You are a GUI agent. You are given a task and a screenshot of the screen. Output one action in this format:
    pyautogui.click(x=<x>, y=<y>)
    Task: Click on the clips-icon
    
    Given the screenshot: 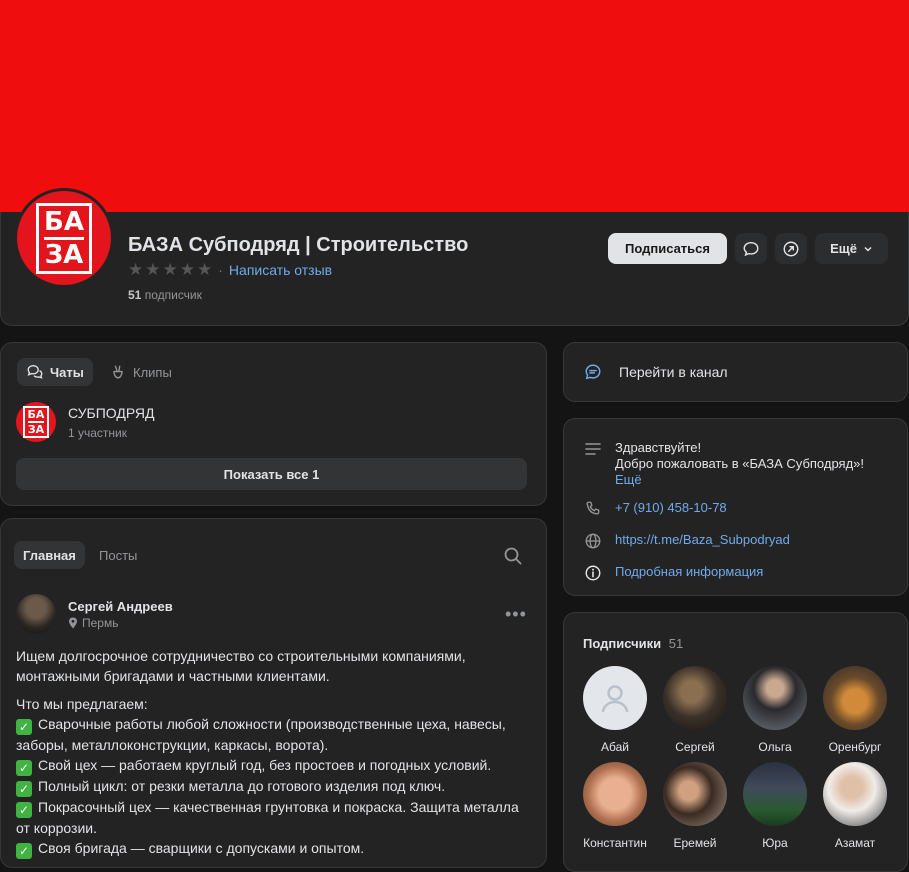 What is the action you would take?
    pyautogui.click(x=118, y=372)
    